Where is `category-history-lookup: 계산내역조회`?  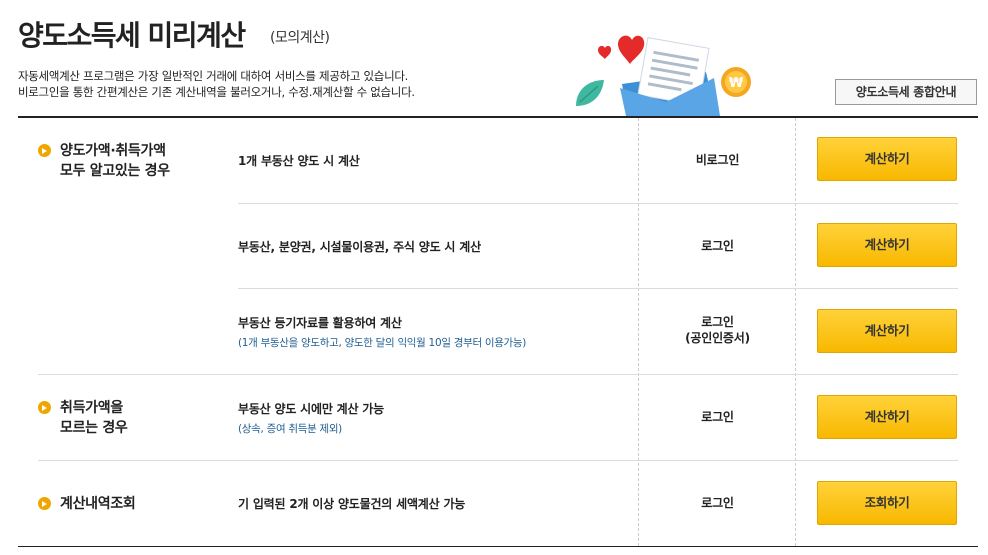 category-history-lookup: 계산내역조회 is located at coordinates (87, 504).